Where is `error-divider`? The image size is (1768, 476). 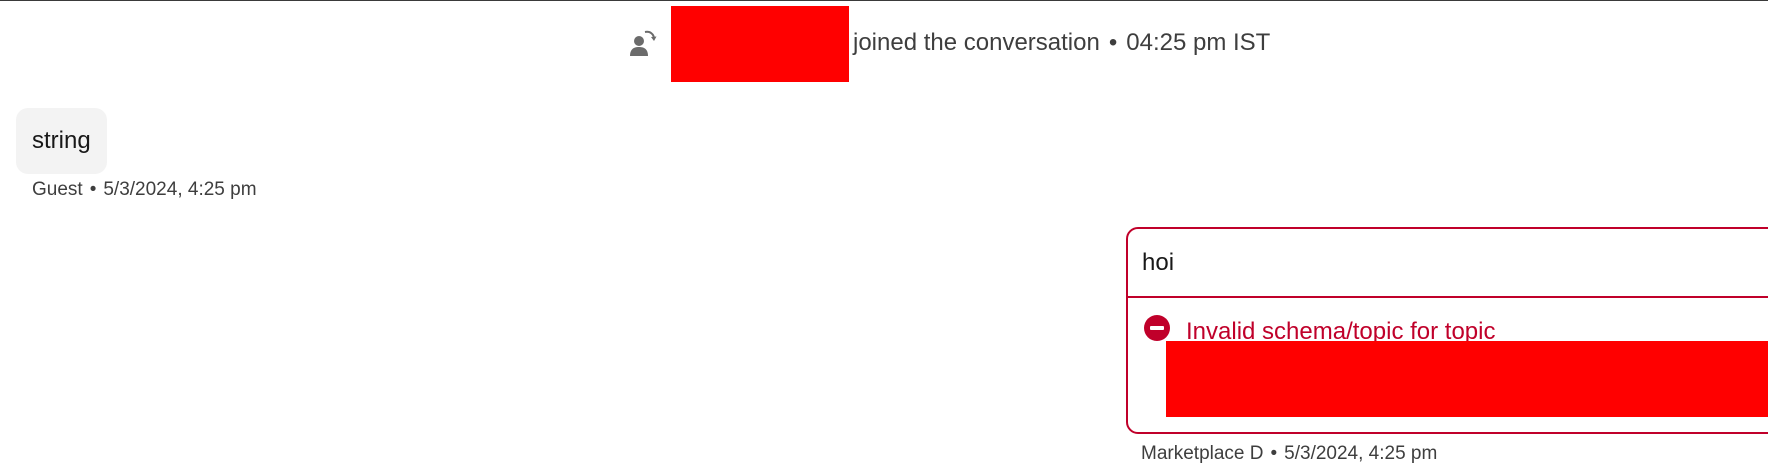 error-divider is located at coordinates (1448, 297).